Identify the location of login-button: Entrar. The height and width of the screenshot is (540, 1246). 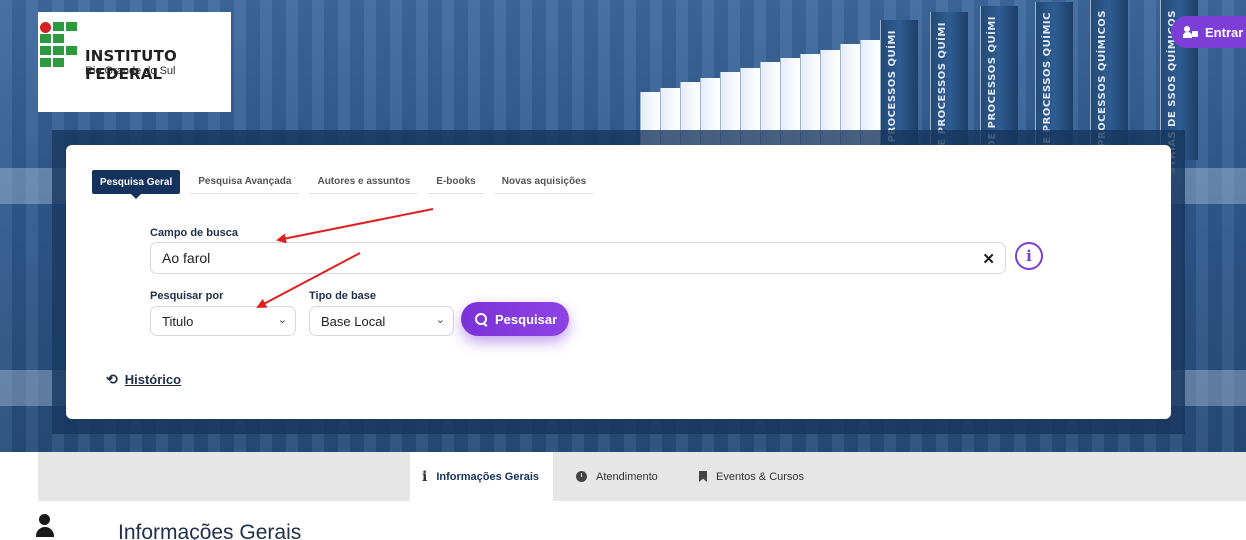
(1208, 32).